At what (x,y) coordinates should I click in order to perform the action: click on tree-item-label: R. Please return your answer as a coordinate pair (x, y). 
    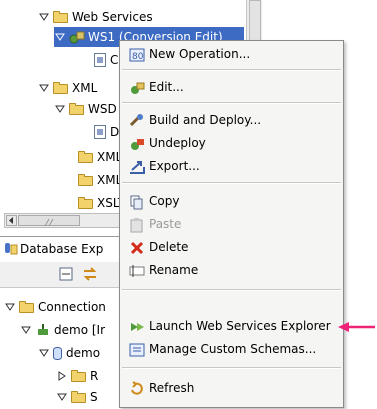
    Looking at the image, I should click on (94, 376).